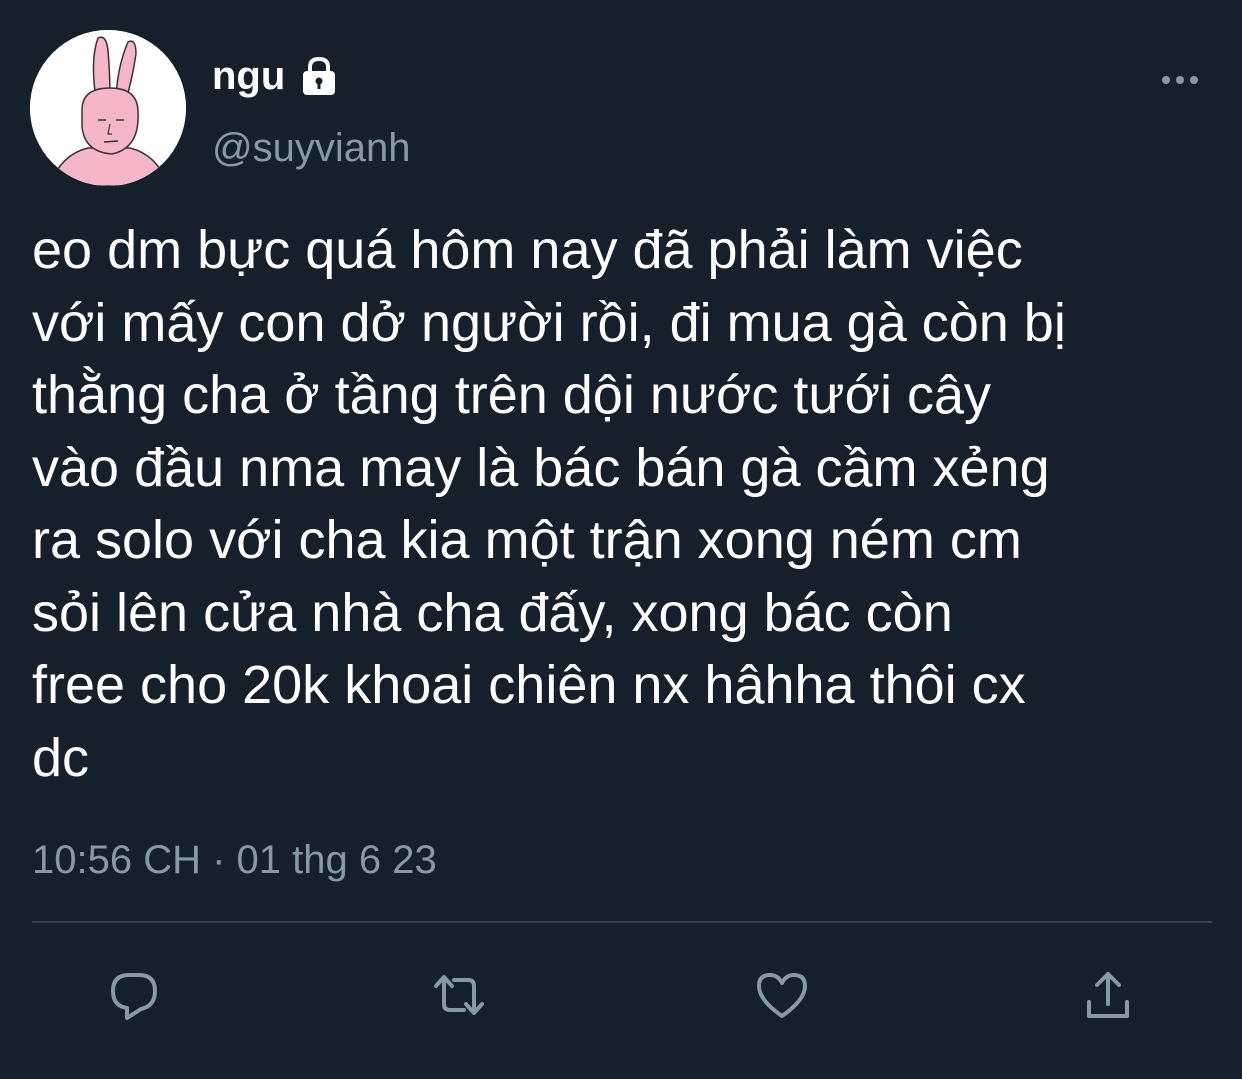 The image size is (1242, 1079). I want to click on heart-icon, so click(782, 995).